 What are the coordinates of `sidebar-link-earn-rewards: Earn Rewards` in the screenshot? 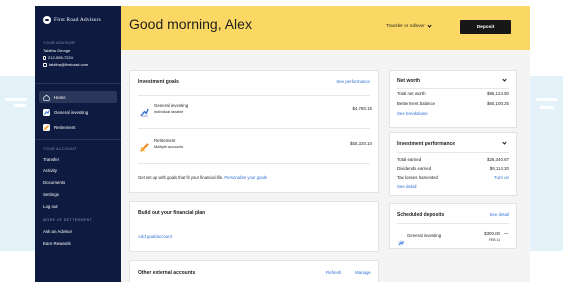 It's located at (57, 243).